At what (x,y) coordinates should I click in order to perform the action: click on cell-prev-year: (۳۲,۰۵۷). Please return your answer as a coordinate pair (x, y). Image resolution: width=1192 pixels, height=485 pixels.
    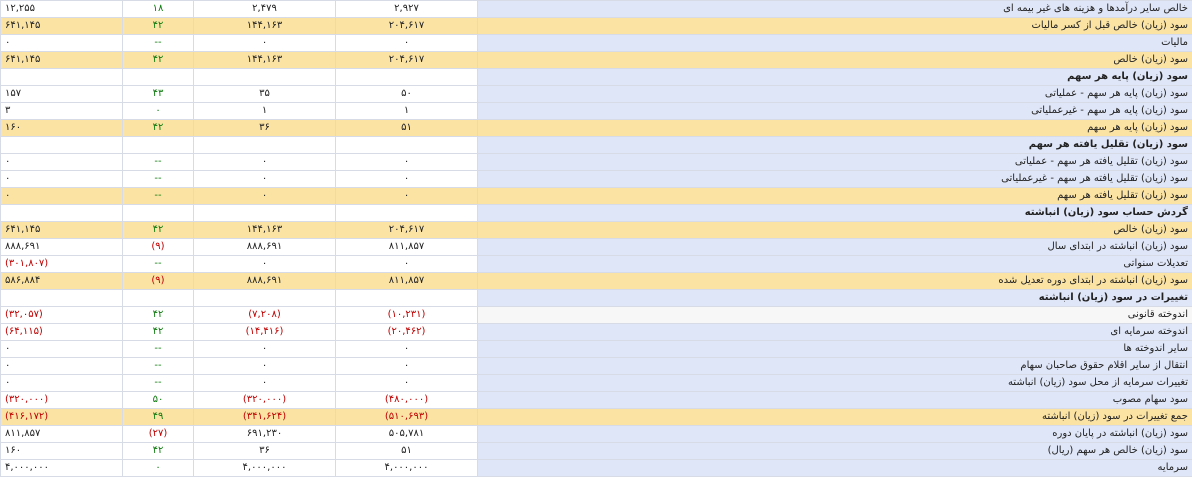
    Looking at the image, I should click on (61, 315).